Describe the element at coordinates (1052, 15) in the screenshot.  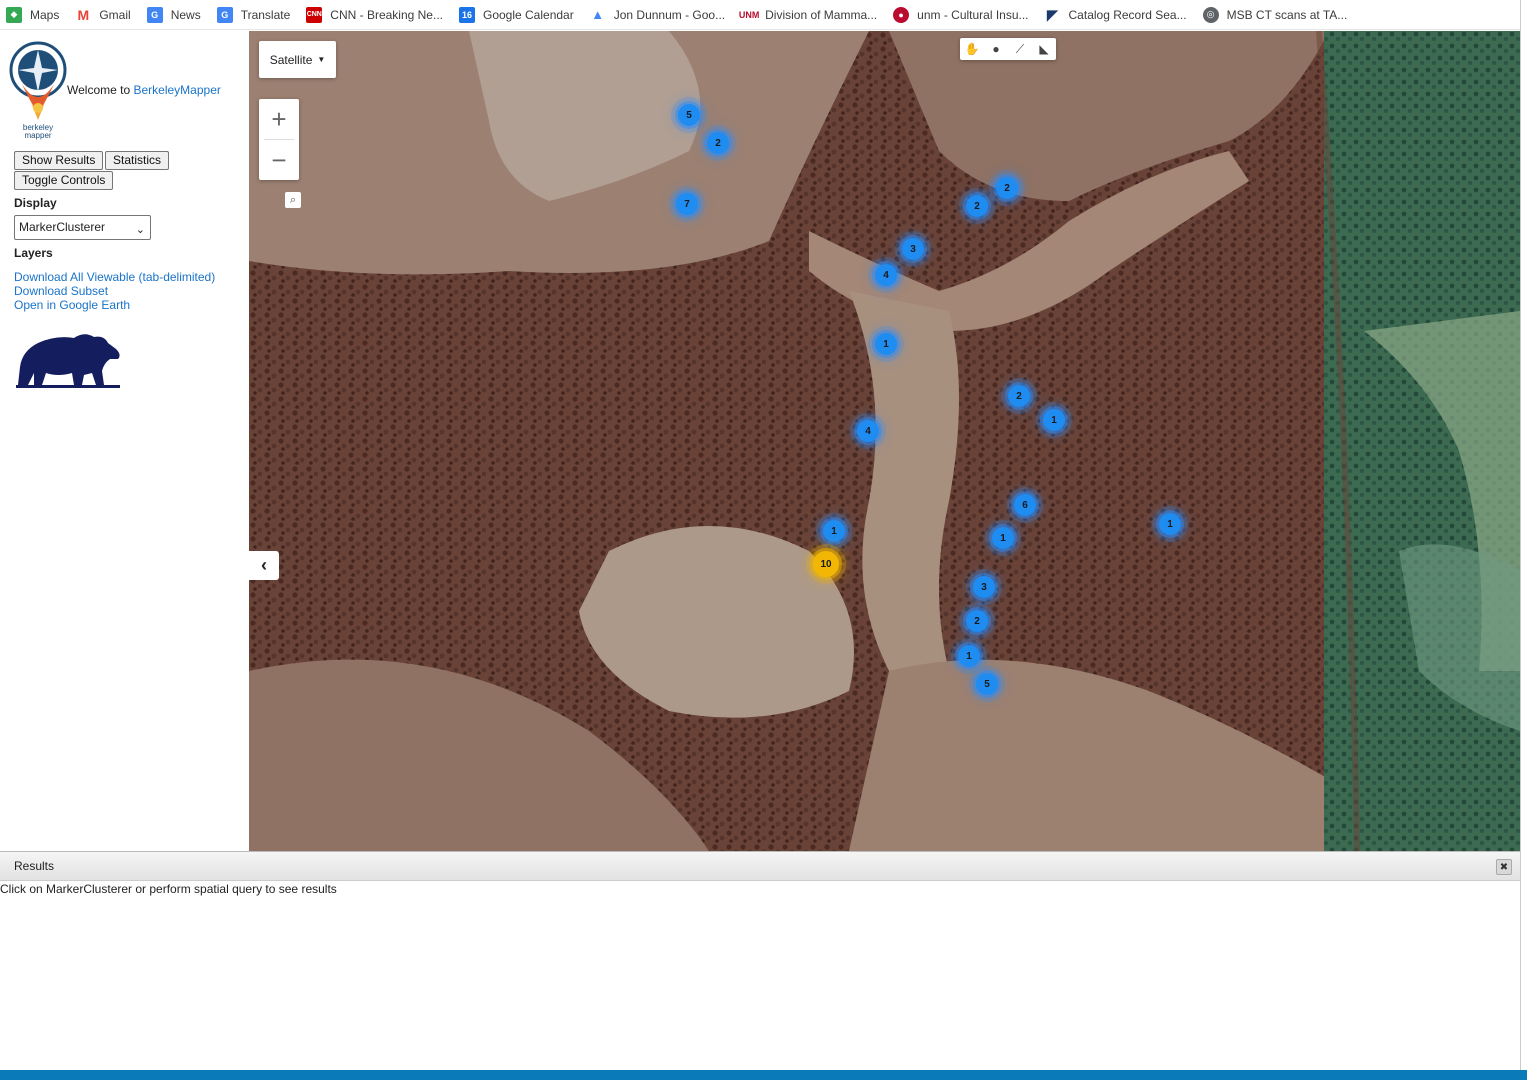
I see `catalog-icon: ◤` at that location.